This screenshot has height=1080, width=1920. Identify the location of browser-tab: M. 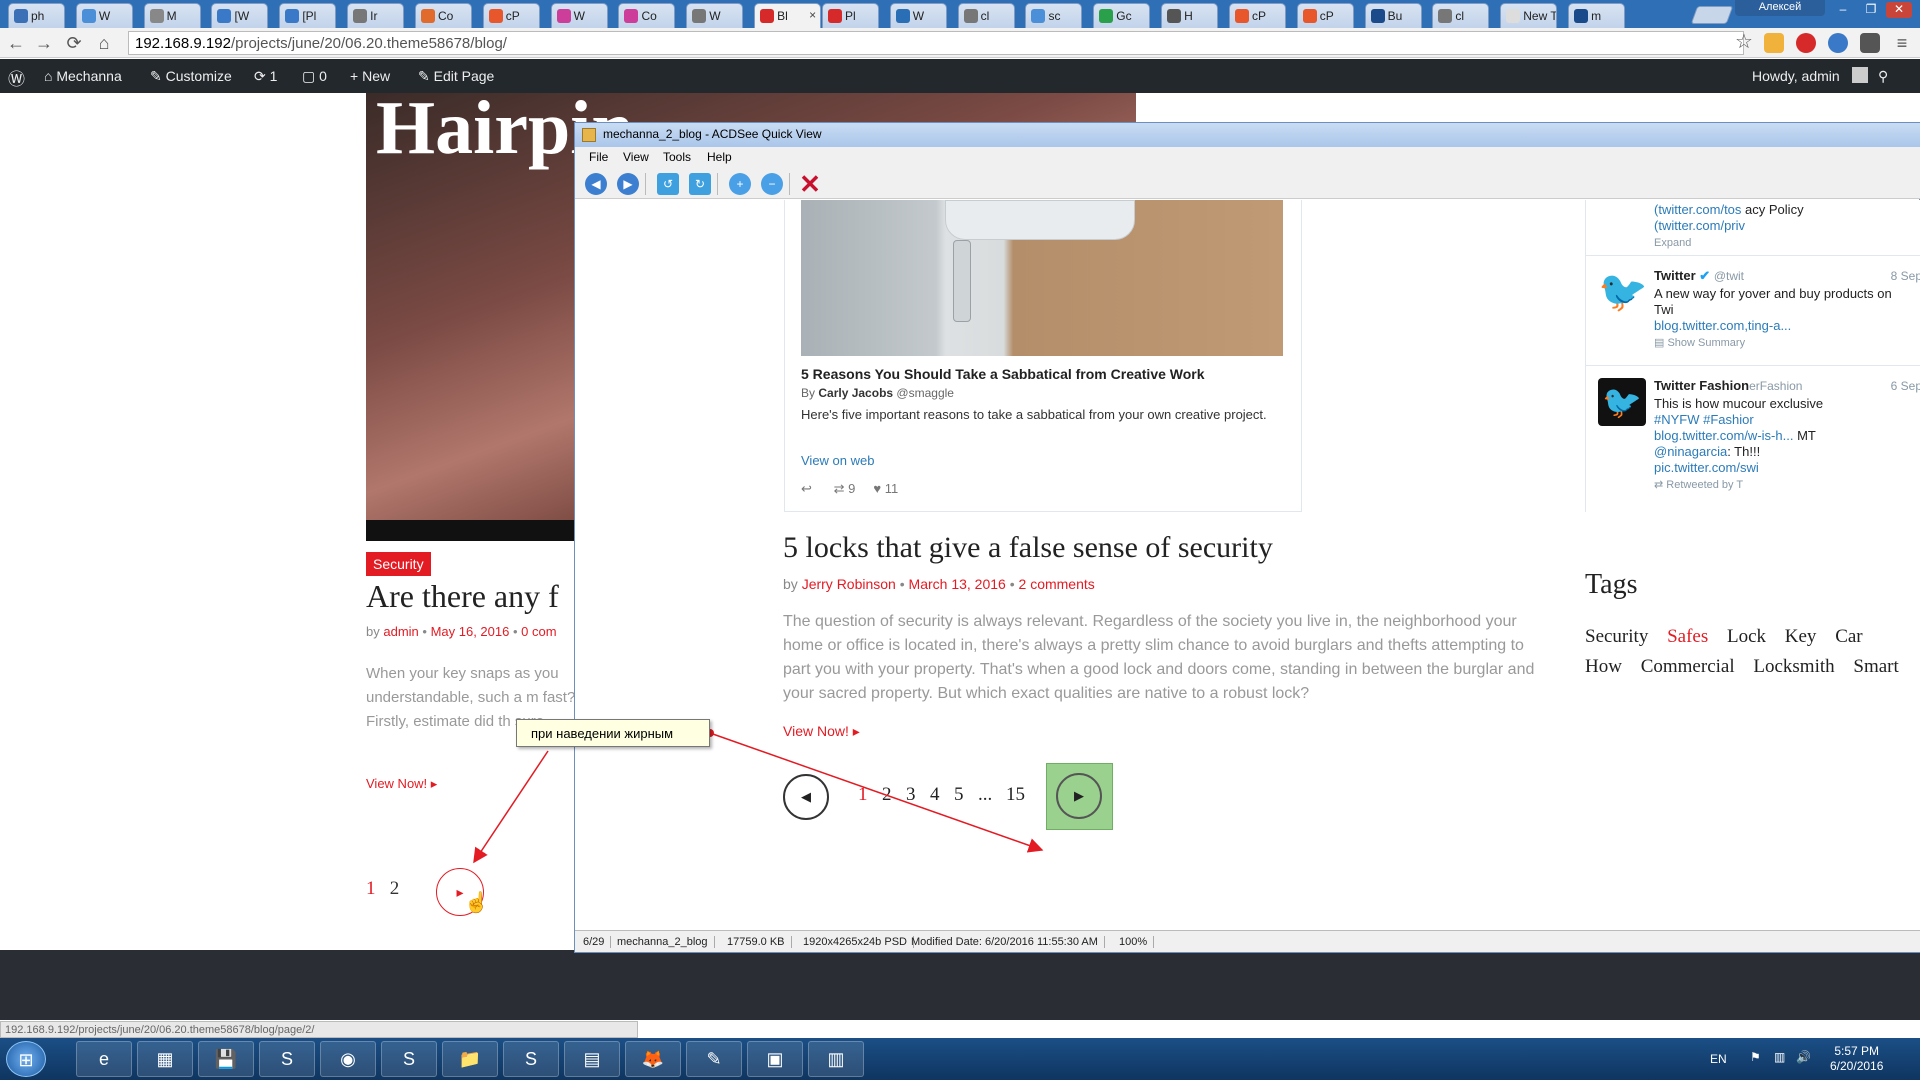
(172, 15).